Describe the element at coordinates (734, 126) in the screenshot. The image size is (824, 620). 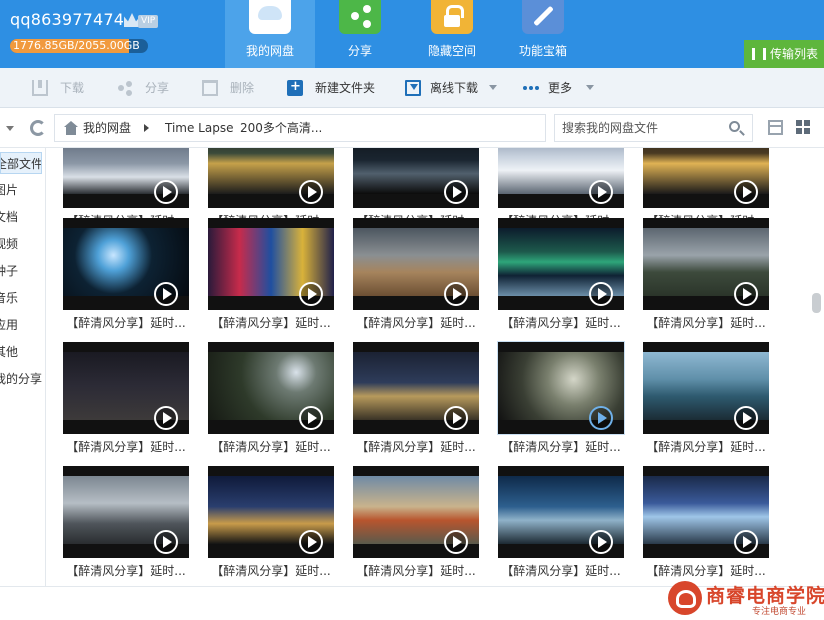
I see `search-icon` at that location.